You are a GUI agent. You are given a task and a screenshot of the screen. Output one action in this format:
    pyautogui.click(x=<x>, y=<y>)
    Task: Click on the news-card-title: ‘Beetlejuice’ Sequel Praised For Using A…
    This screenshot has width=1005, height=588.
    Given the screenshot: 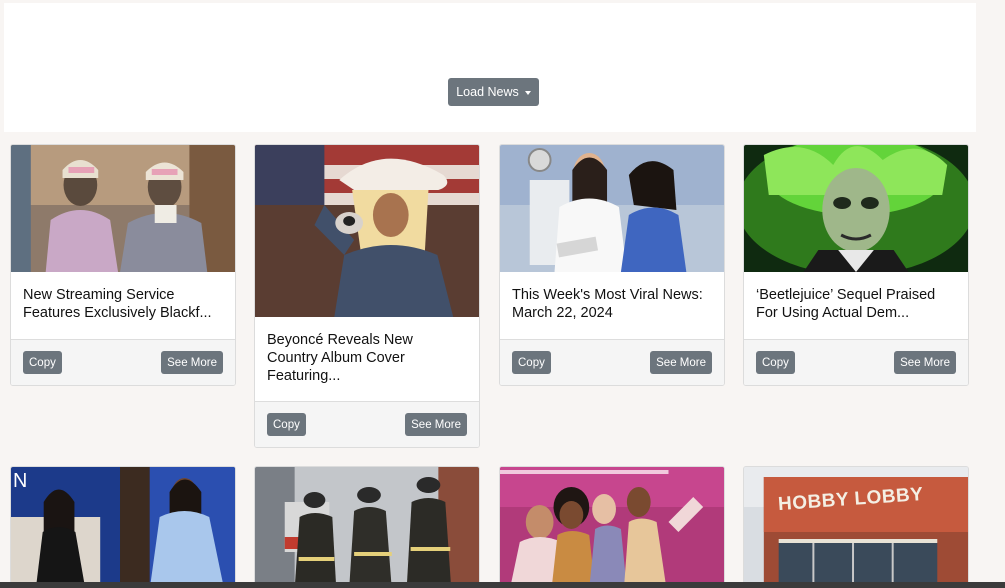 What is the action you would take?
    pyautogui.click(x=846, y=304)
    